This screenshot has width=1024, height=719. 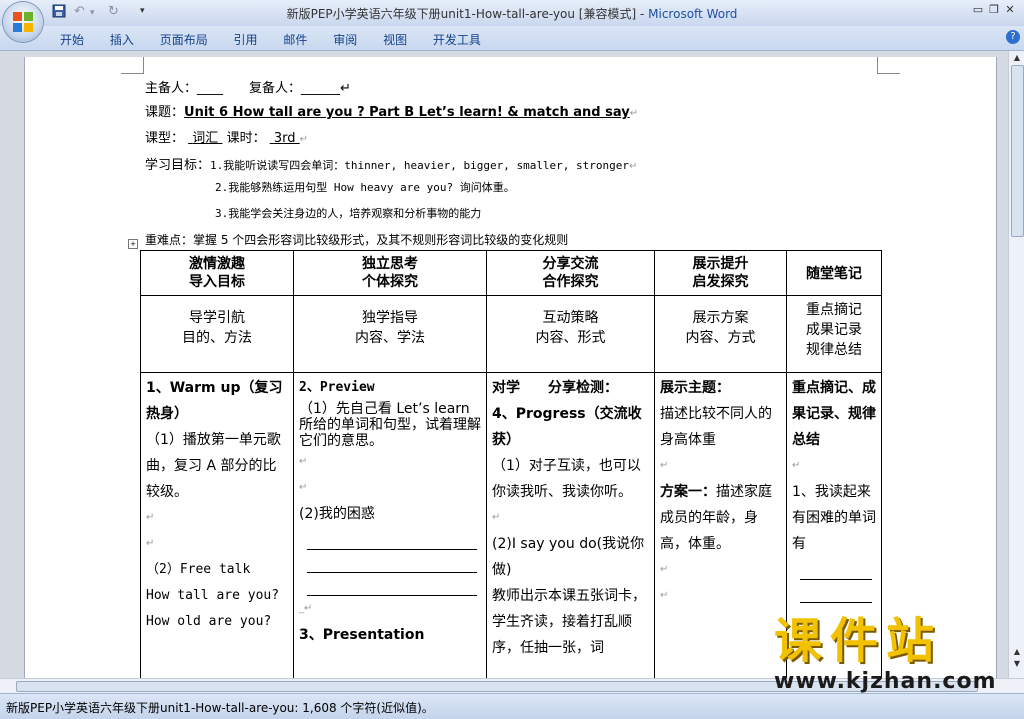 I want to click on close-button: ✕, so click(x=1010, y=9).